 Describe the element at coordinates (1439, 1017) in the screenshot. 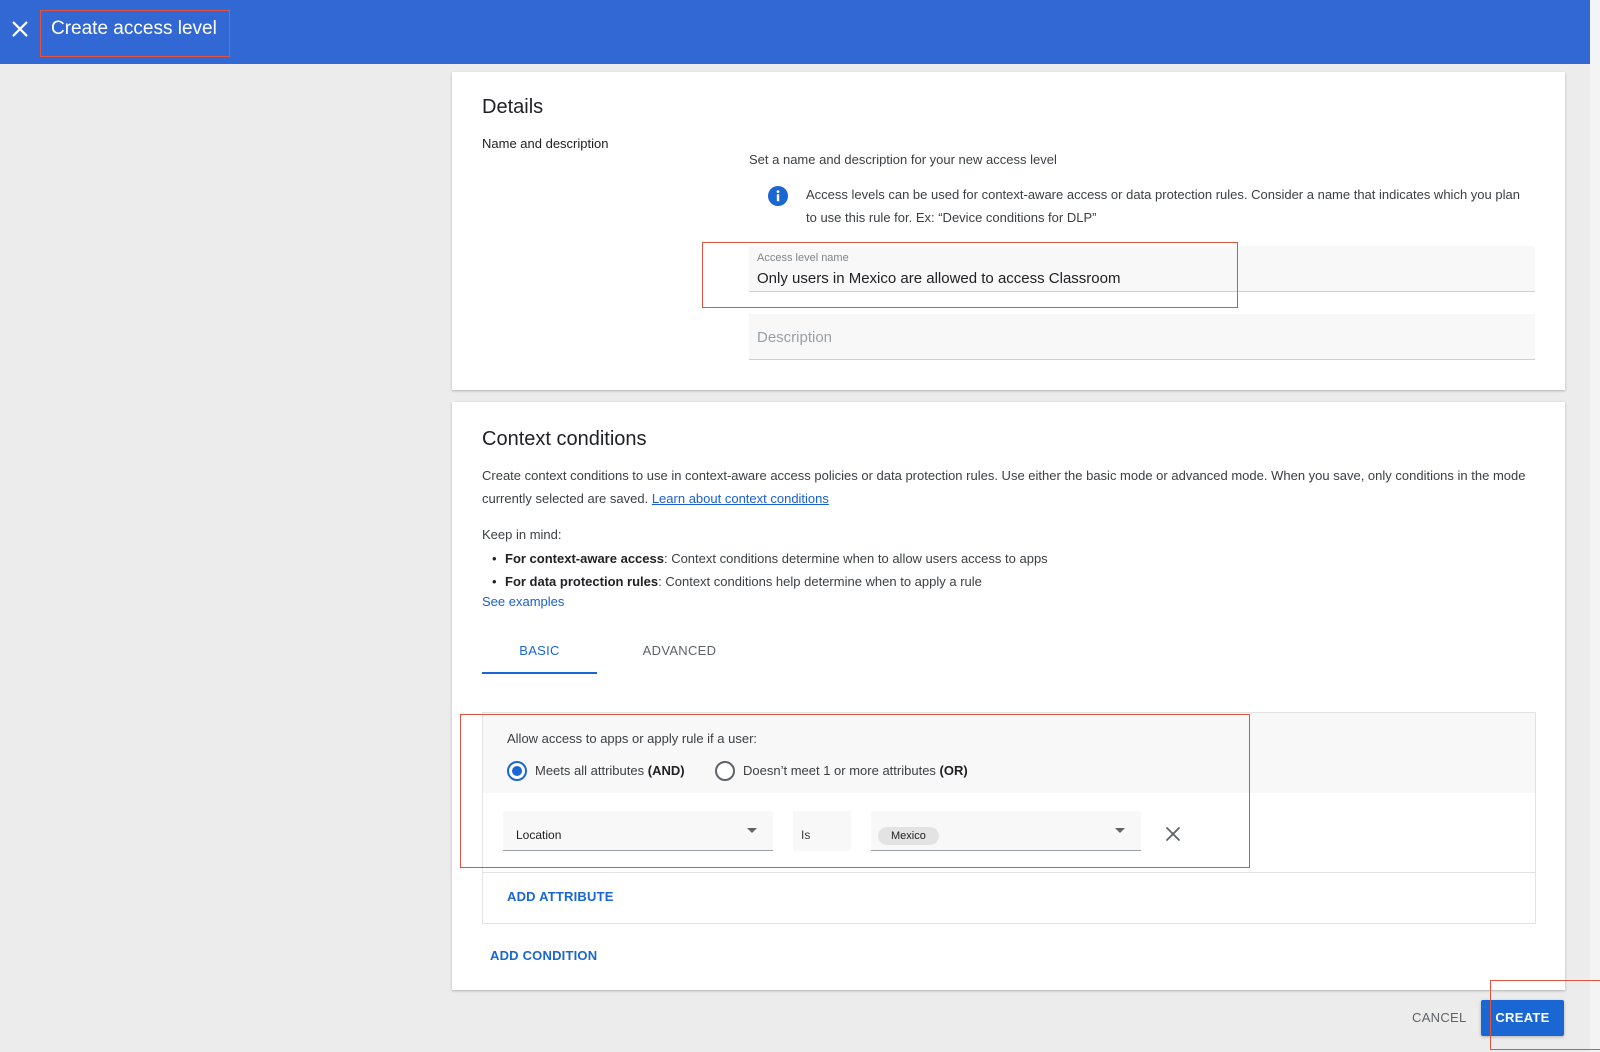

I see `cancel-button: CANCEL` at that location.